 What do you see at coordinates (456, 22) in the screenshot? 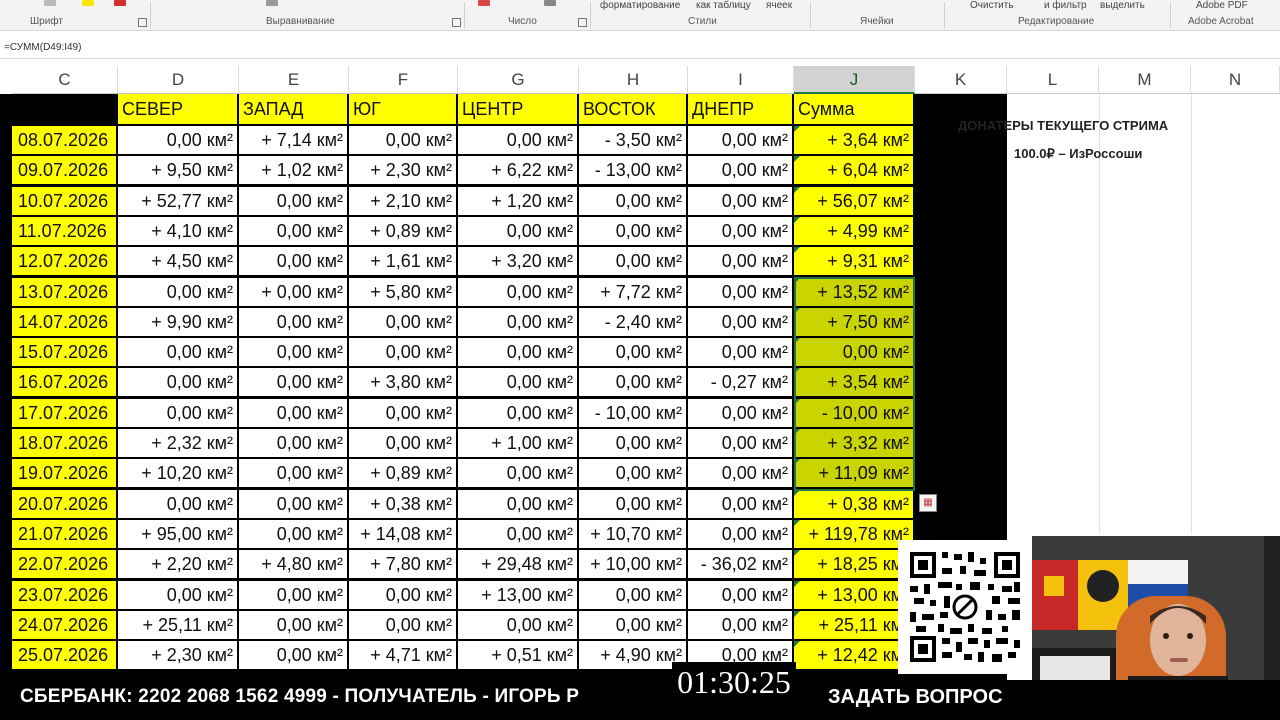
I see `alignment-launcher-icon` at bounding box center [456, 22].